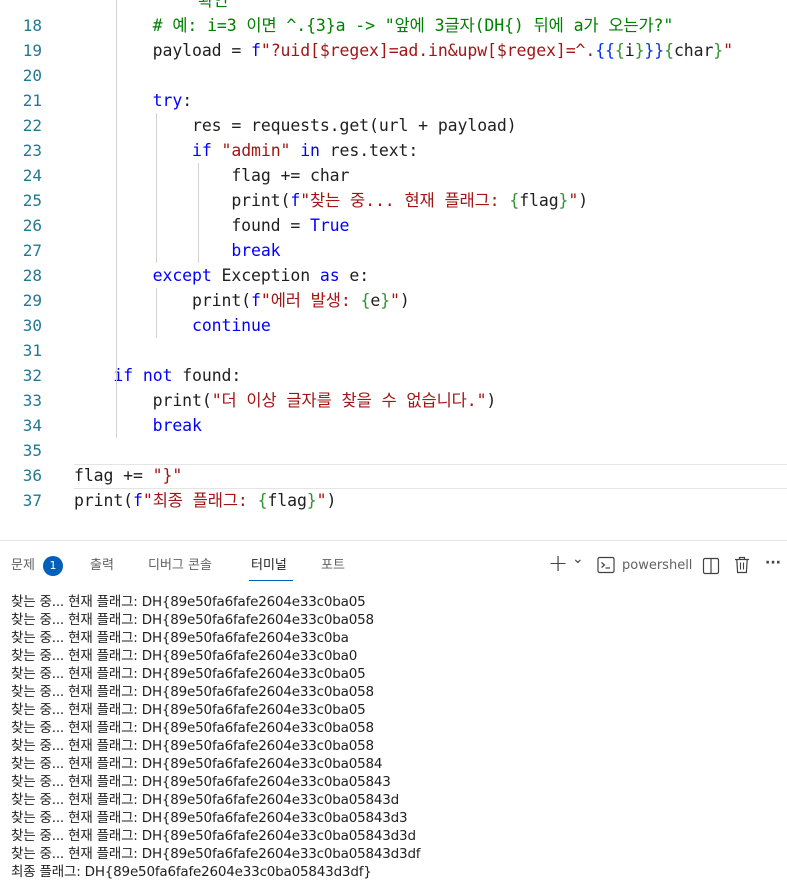 The width and height of the screenshot is (787, 881). I want to click on tab-terminal: 터미널, so click(269, 566).